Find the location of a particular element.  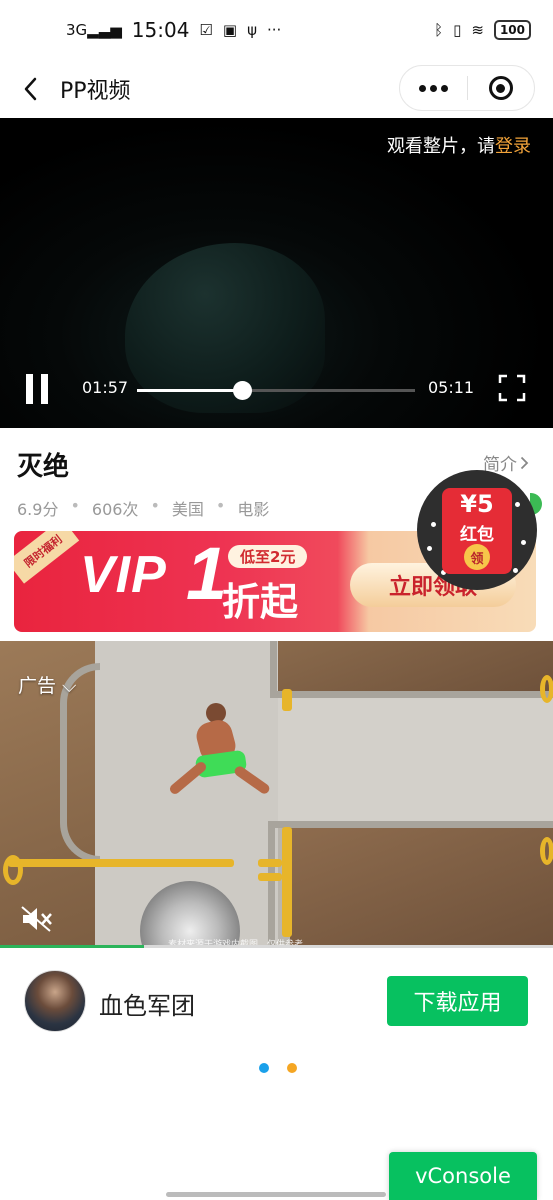

movie-plays: 606次 is located at coordinates (115, 509).